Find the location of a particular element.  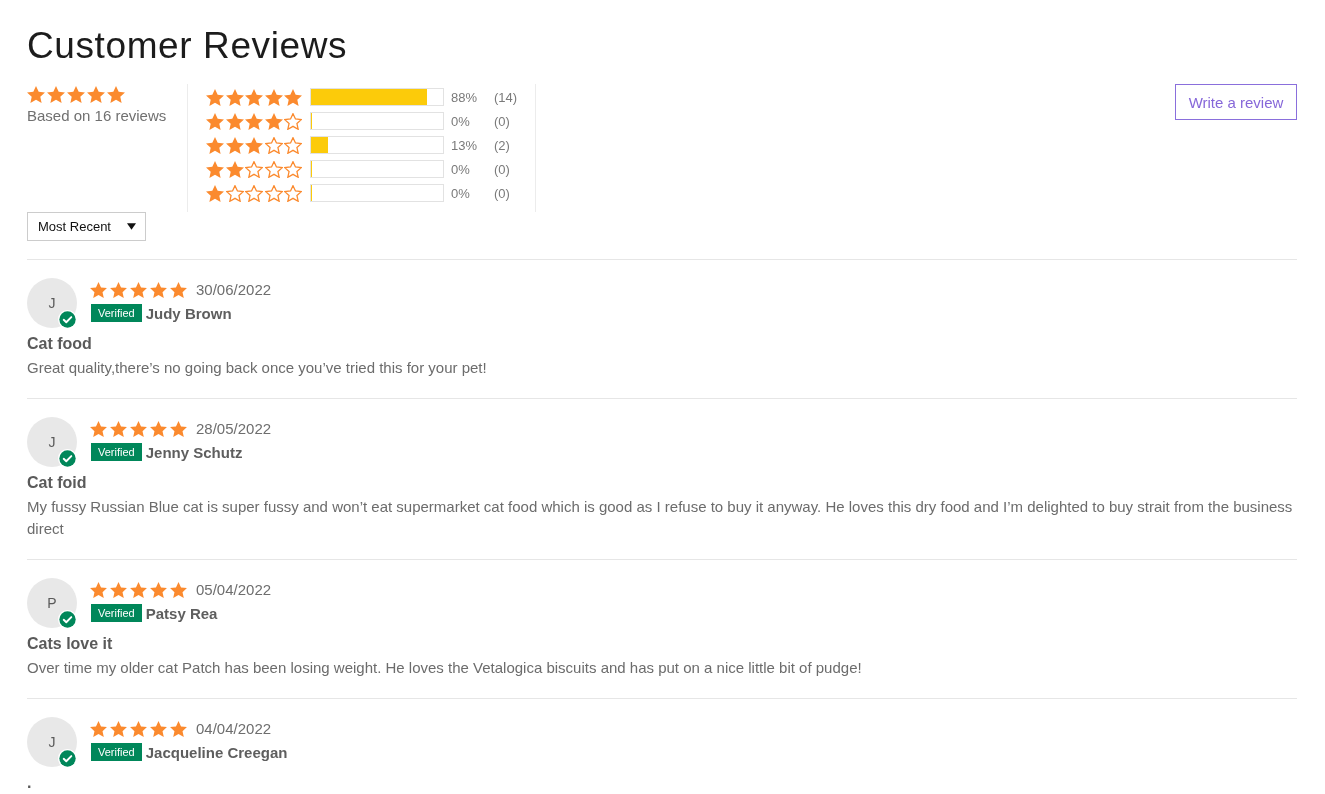

review-date: 05/04/2022 is located at coordinates (234, 589).